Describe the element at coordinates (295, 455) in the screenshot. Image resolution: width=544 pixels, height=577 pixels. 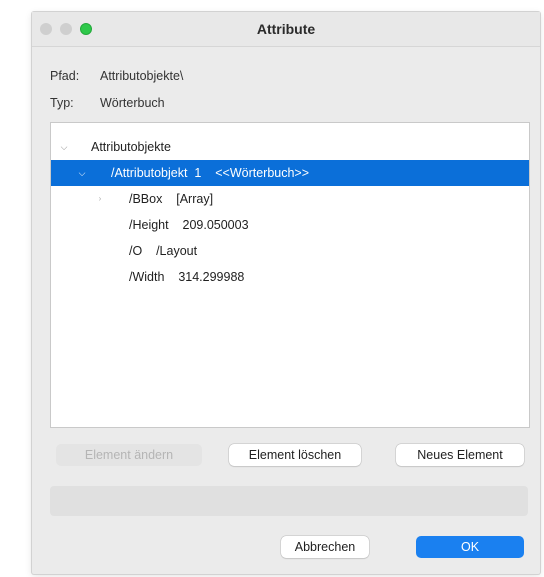
I see `delete-element-button: Element löschen` at that location.